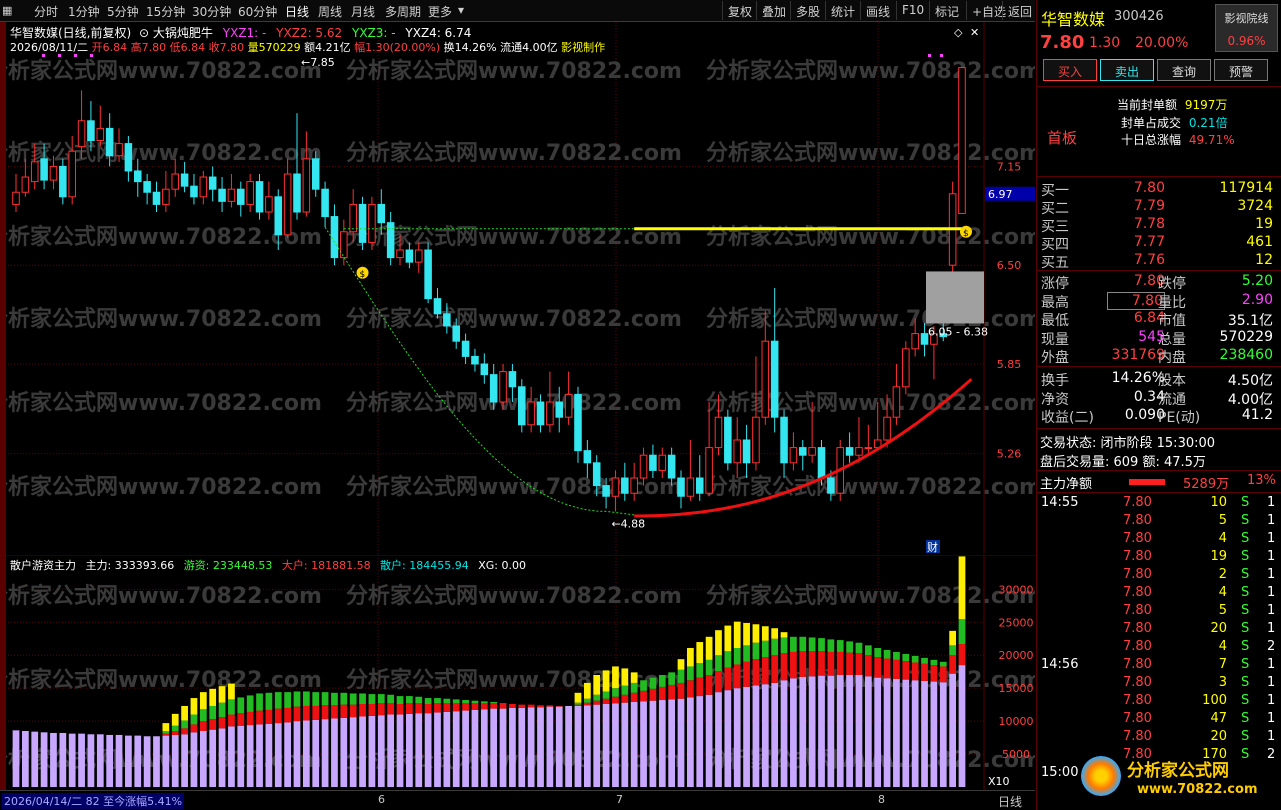  What do you see at coordinates (330, 11) in the screenshot?
I see `period-tab-7: 周线` at bounding box center [330, 11].